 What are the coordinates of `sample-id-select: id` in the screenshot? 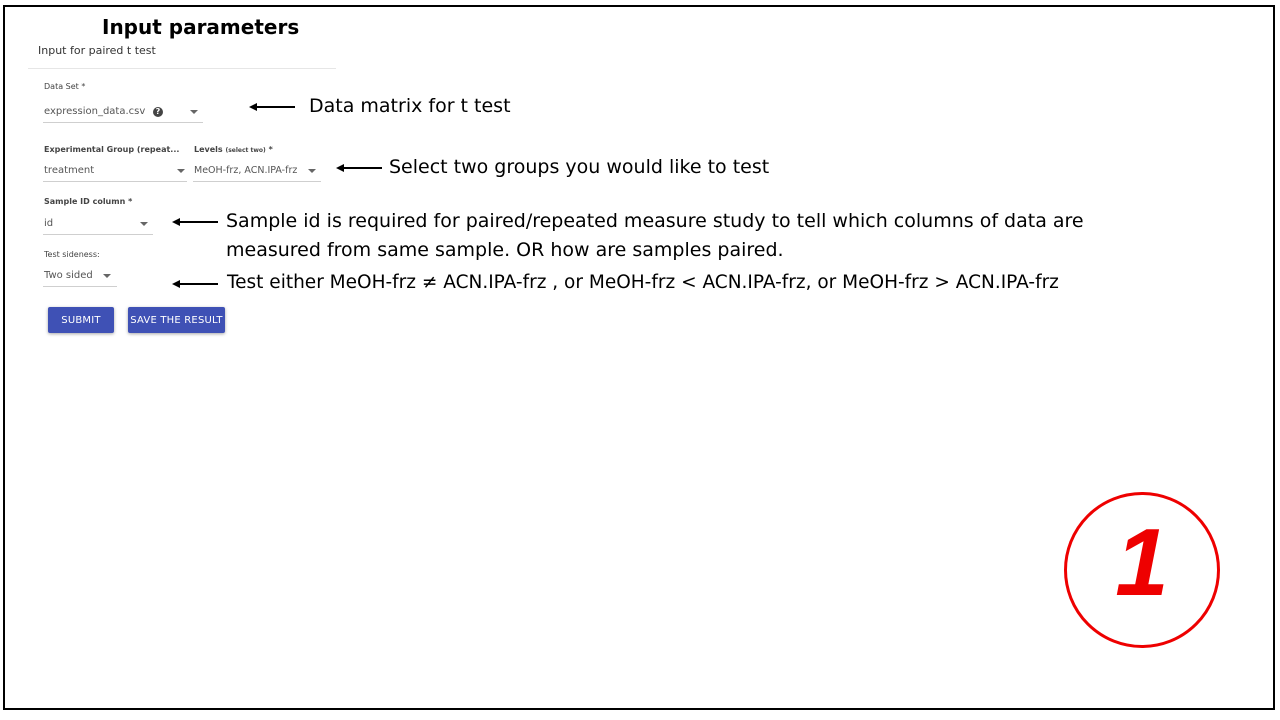 It's located at (98, 224).